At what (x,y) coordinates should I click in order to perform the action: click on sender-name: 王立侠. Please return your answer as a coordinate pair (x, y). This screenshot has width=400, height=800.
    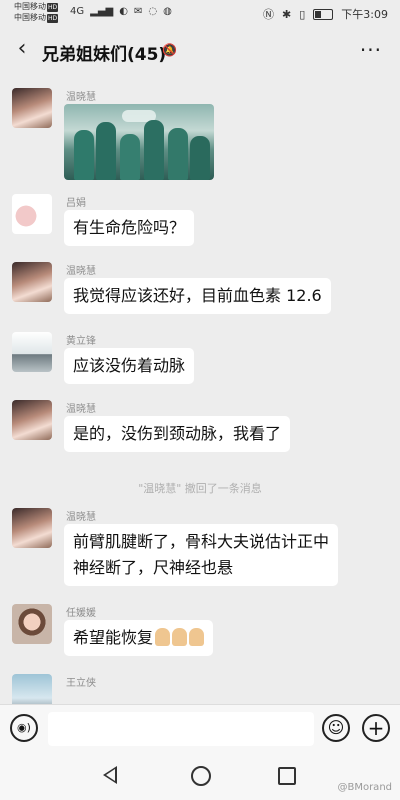
    Looking at the image, I should click on (81, 683).